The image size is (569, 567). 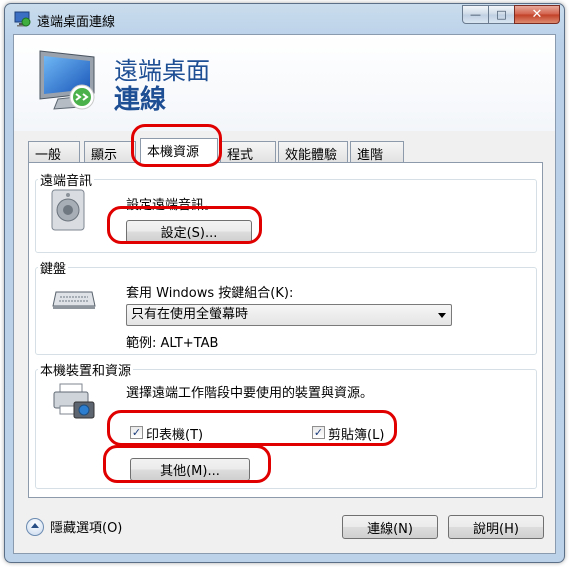 I want to click on hide-options-toggle: 隱藏選項(O), so click(x=74, y=526).